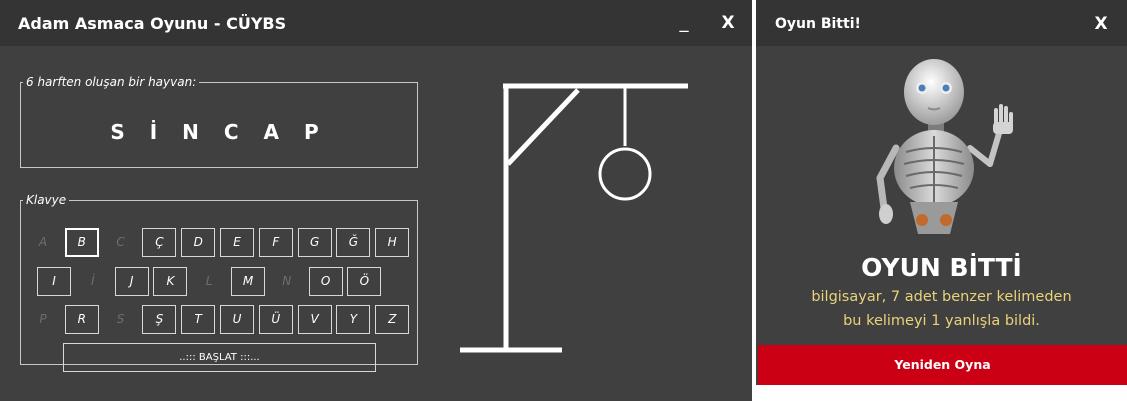 Image resolution: width=1127 pixels, height=401 pixels. Describe the element at coordinates (941, 267) in the screenshot. I see `game-over-heading: OYUN BİTTİ` at that location.